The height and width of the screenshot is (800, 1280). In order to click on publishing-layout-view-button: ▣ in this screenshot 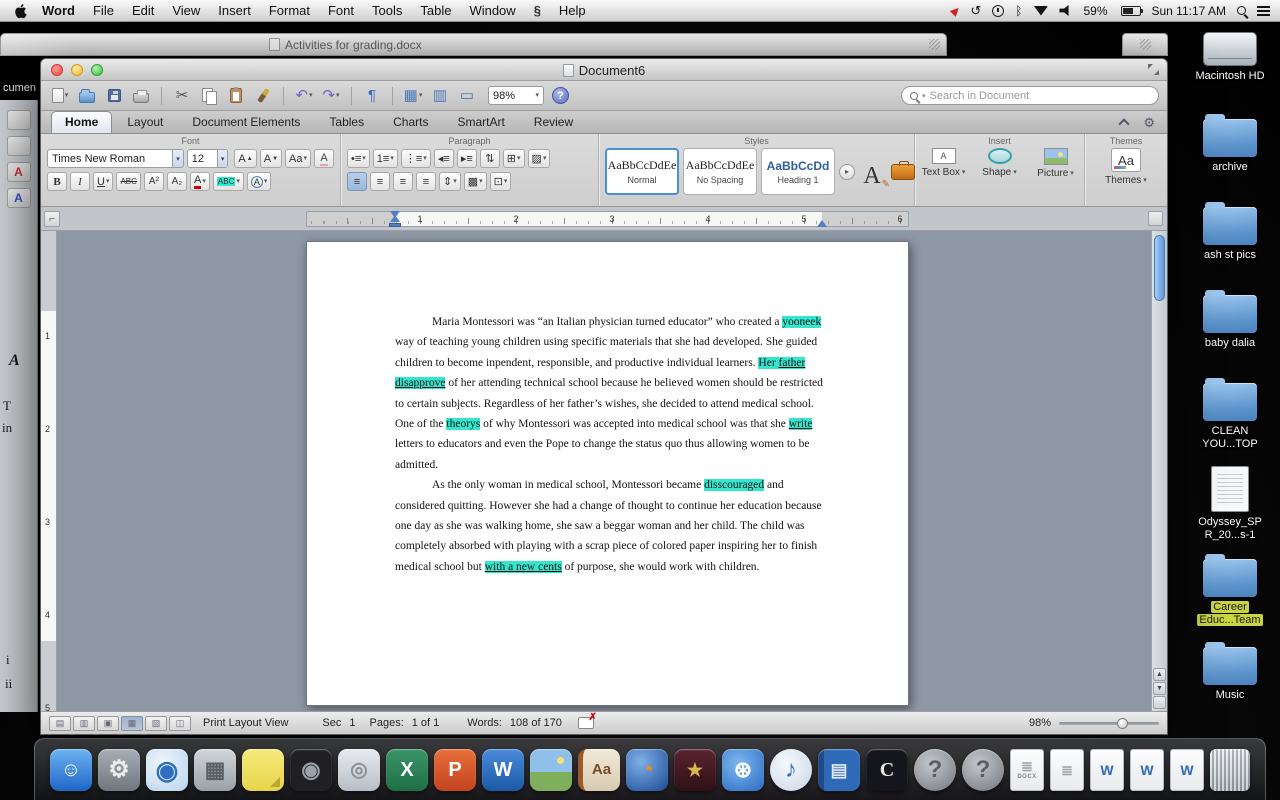, I will do `click(108, 723)`.